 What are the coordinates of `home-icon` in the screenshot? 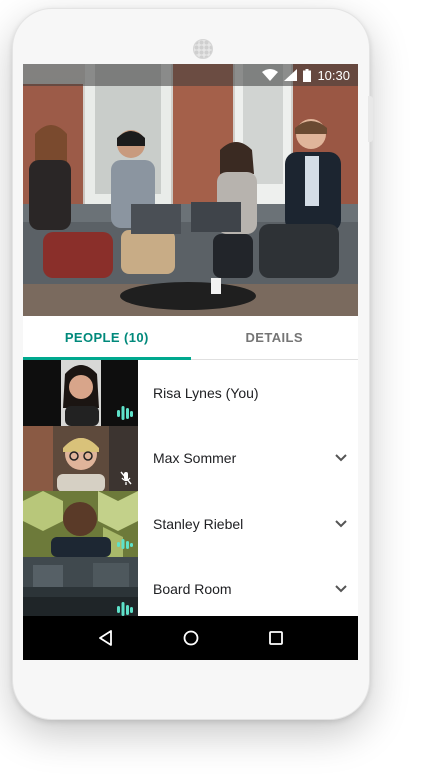 It's located at (190, 638).